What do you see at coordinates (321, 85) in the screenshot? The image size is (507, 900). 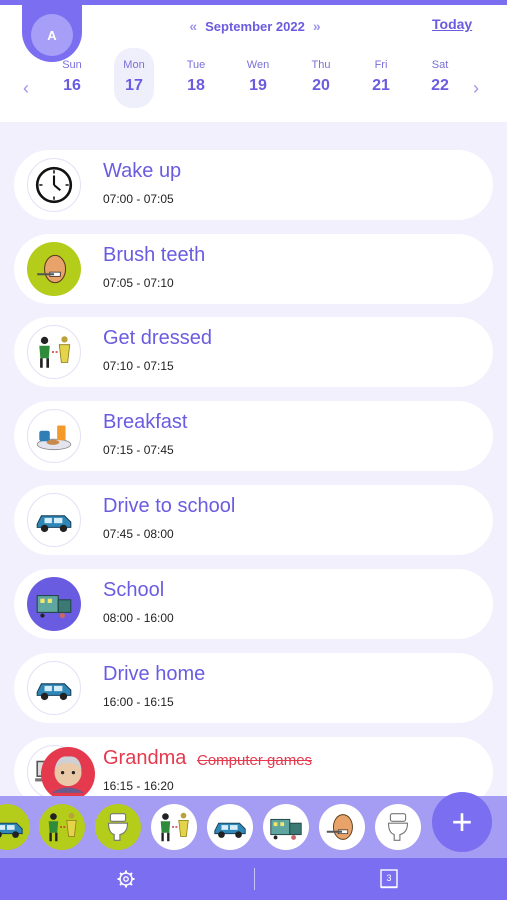 I see `day-number: 20` at bounding box center [321, 85].